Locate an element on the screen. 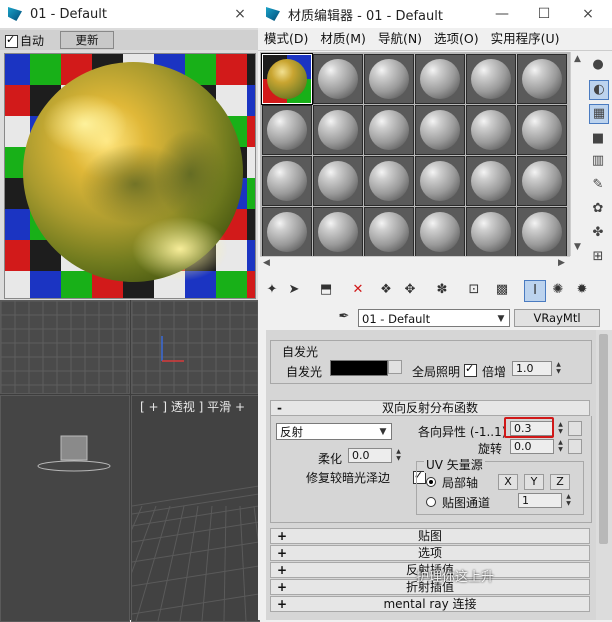  anisotropy-spinner-icon: ▲ ▼ is located at coordinates (560, 428).